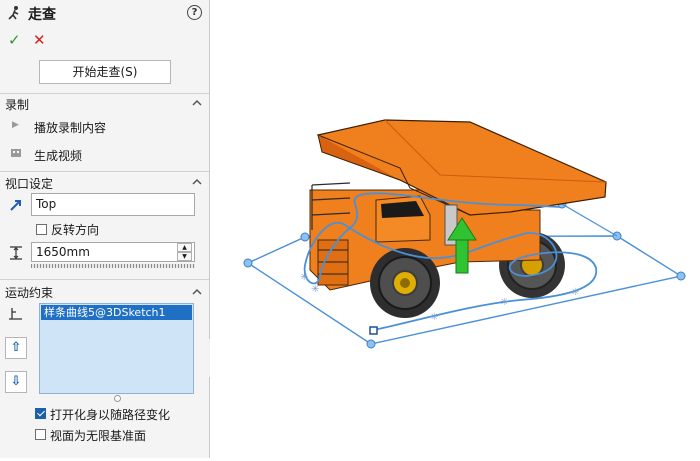 This screenshot has width=700, height=461. Describe the element at coordinates (29, 293) in the screenshot. I see `motion-section-header: 运动约束` at that location.